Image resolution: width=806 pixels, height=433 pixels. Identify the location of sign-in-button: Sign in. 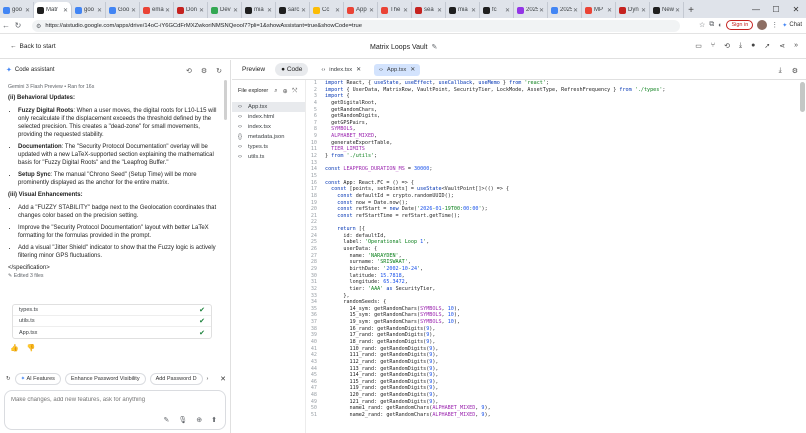
(740, 25).